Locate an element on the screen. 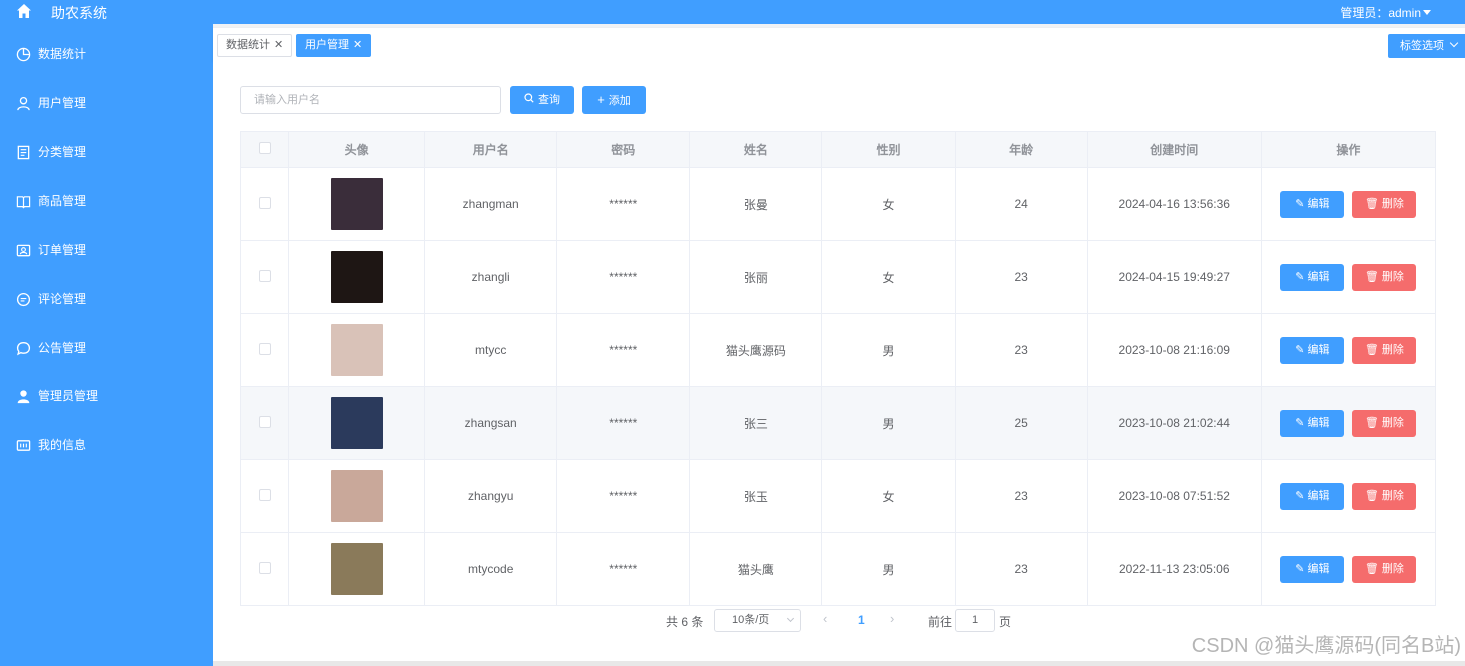  query-button: 查询 is located at coordinates (542, 100).